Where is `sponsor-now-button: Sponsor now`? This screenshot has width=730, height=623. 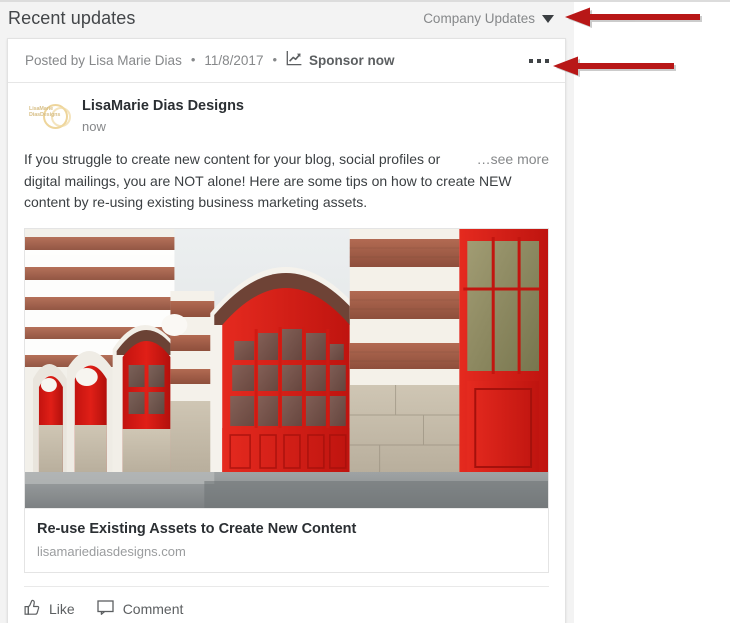
sponsor-now-button: Sponsor now is located at coordinates (340, 60).